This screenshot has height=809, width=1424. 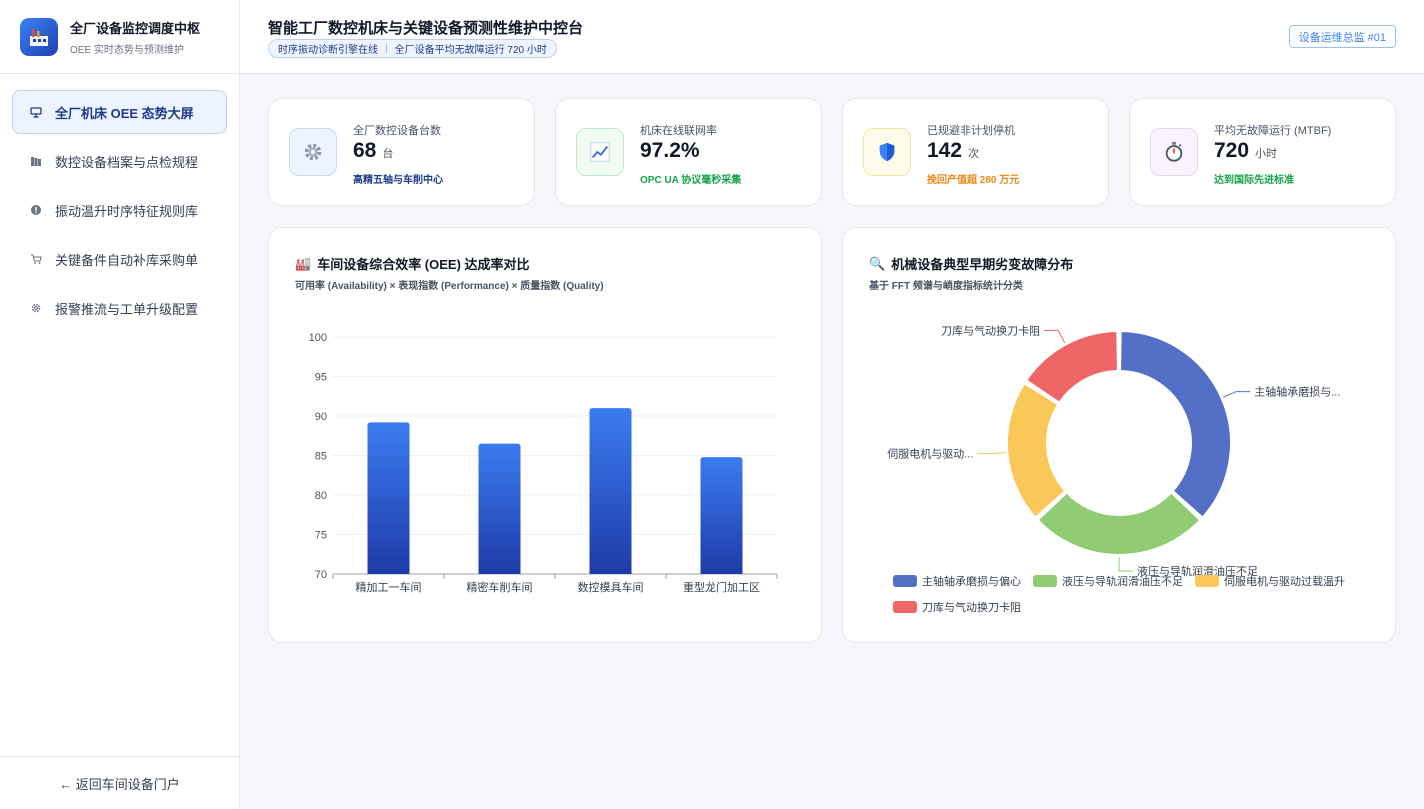 I want to click on sidebar-item-label: 报警推流与工单升级配置, so click(x=127, y=309).